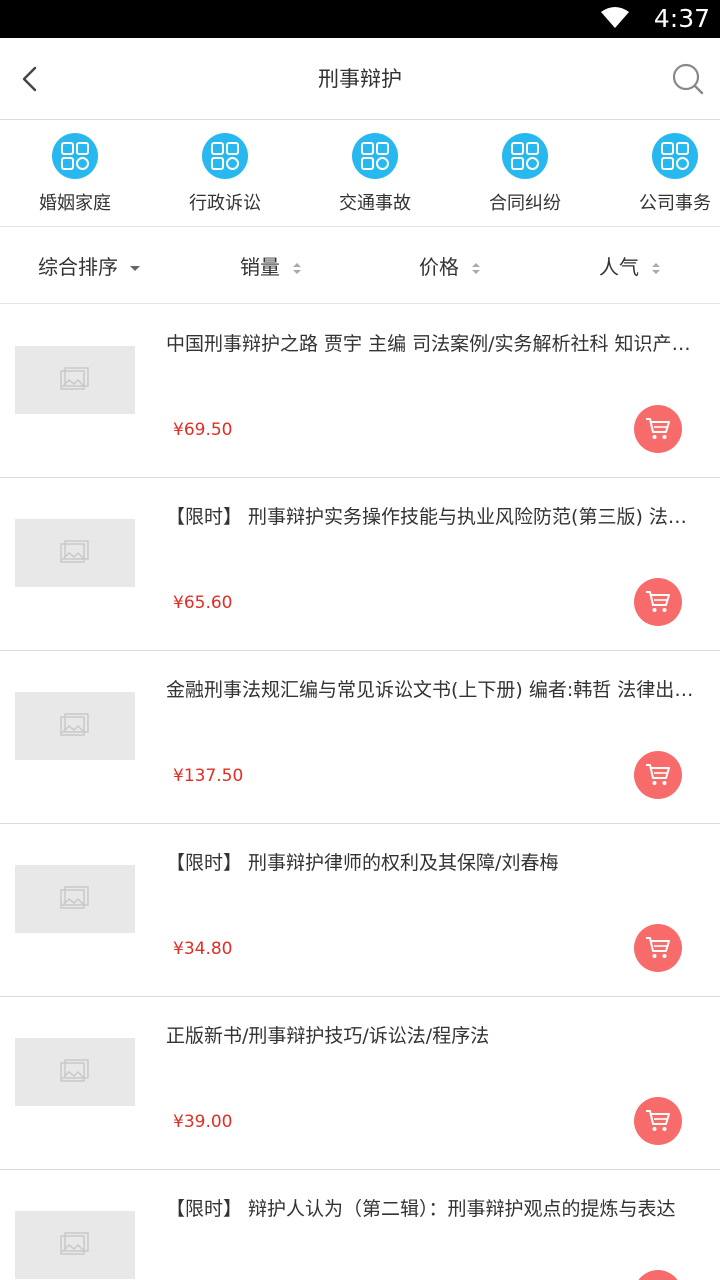 The height and width of the screenshot is (1280, 720). What do you see at coordinates (615, 17) in the screenshot?
I see `wifi-icon` at bounding box center [615, 17].